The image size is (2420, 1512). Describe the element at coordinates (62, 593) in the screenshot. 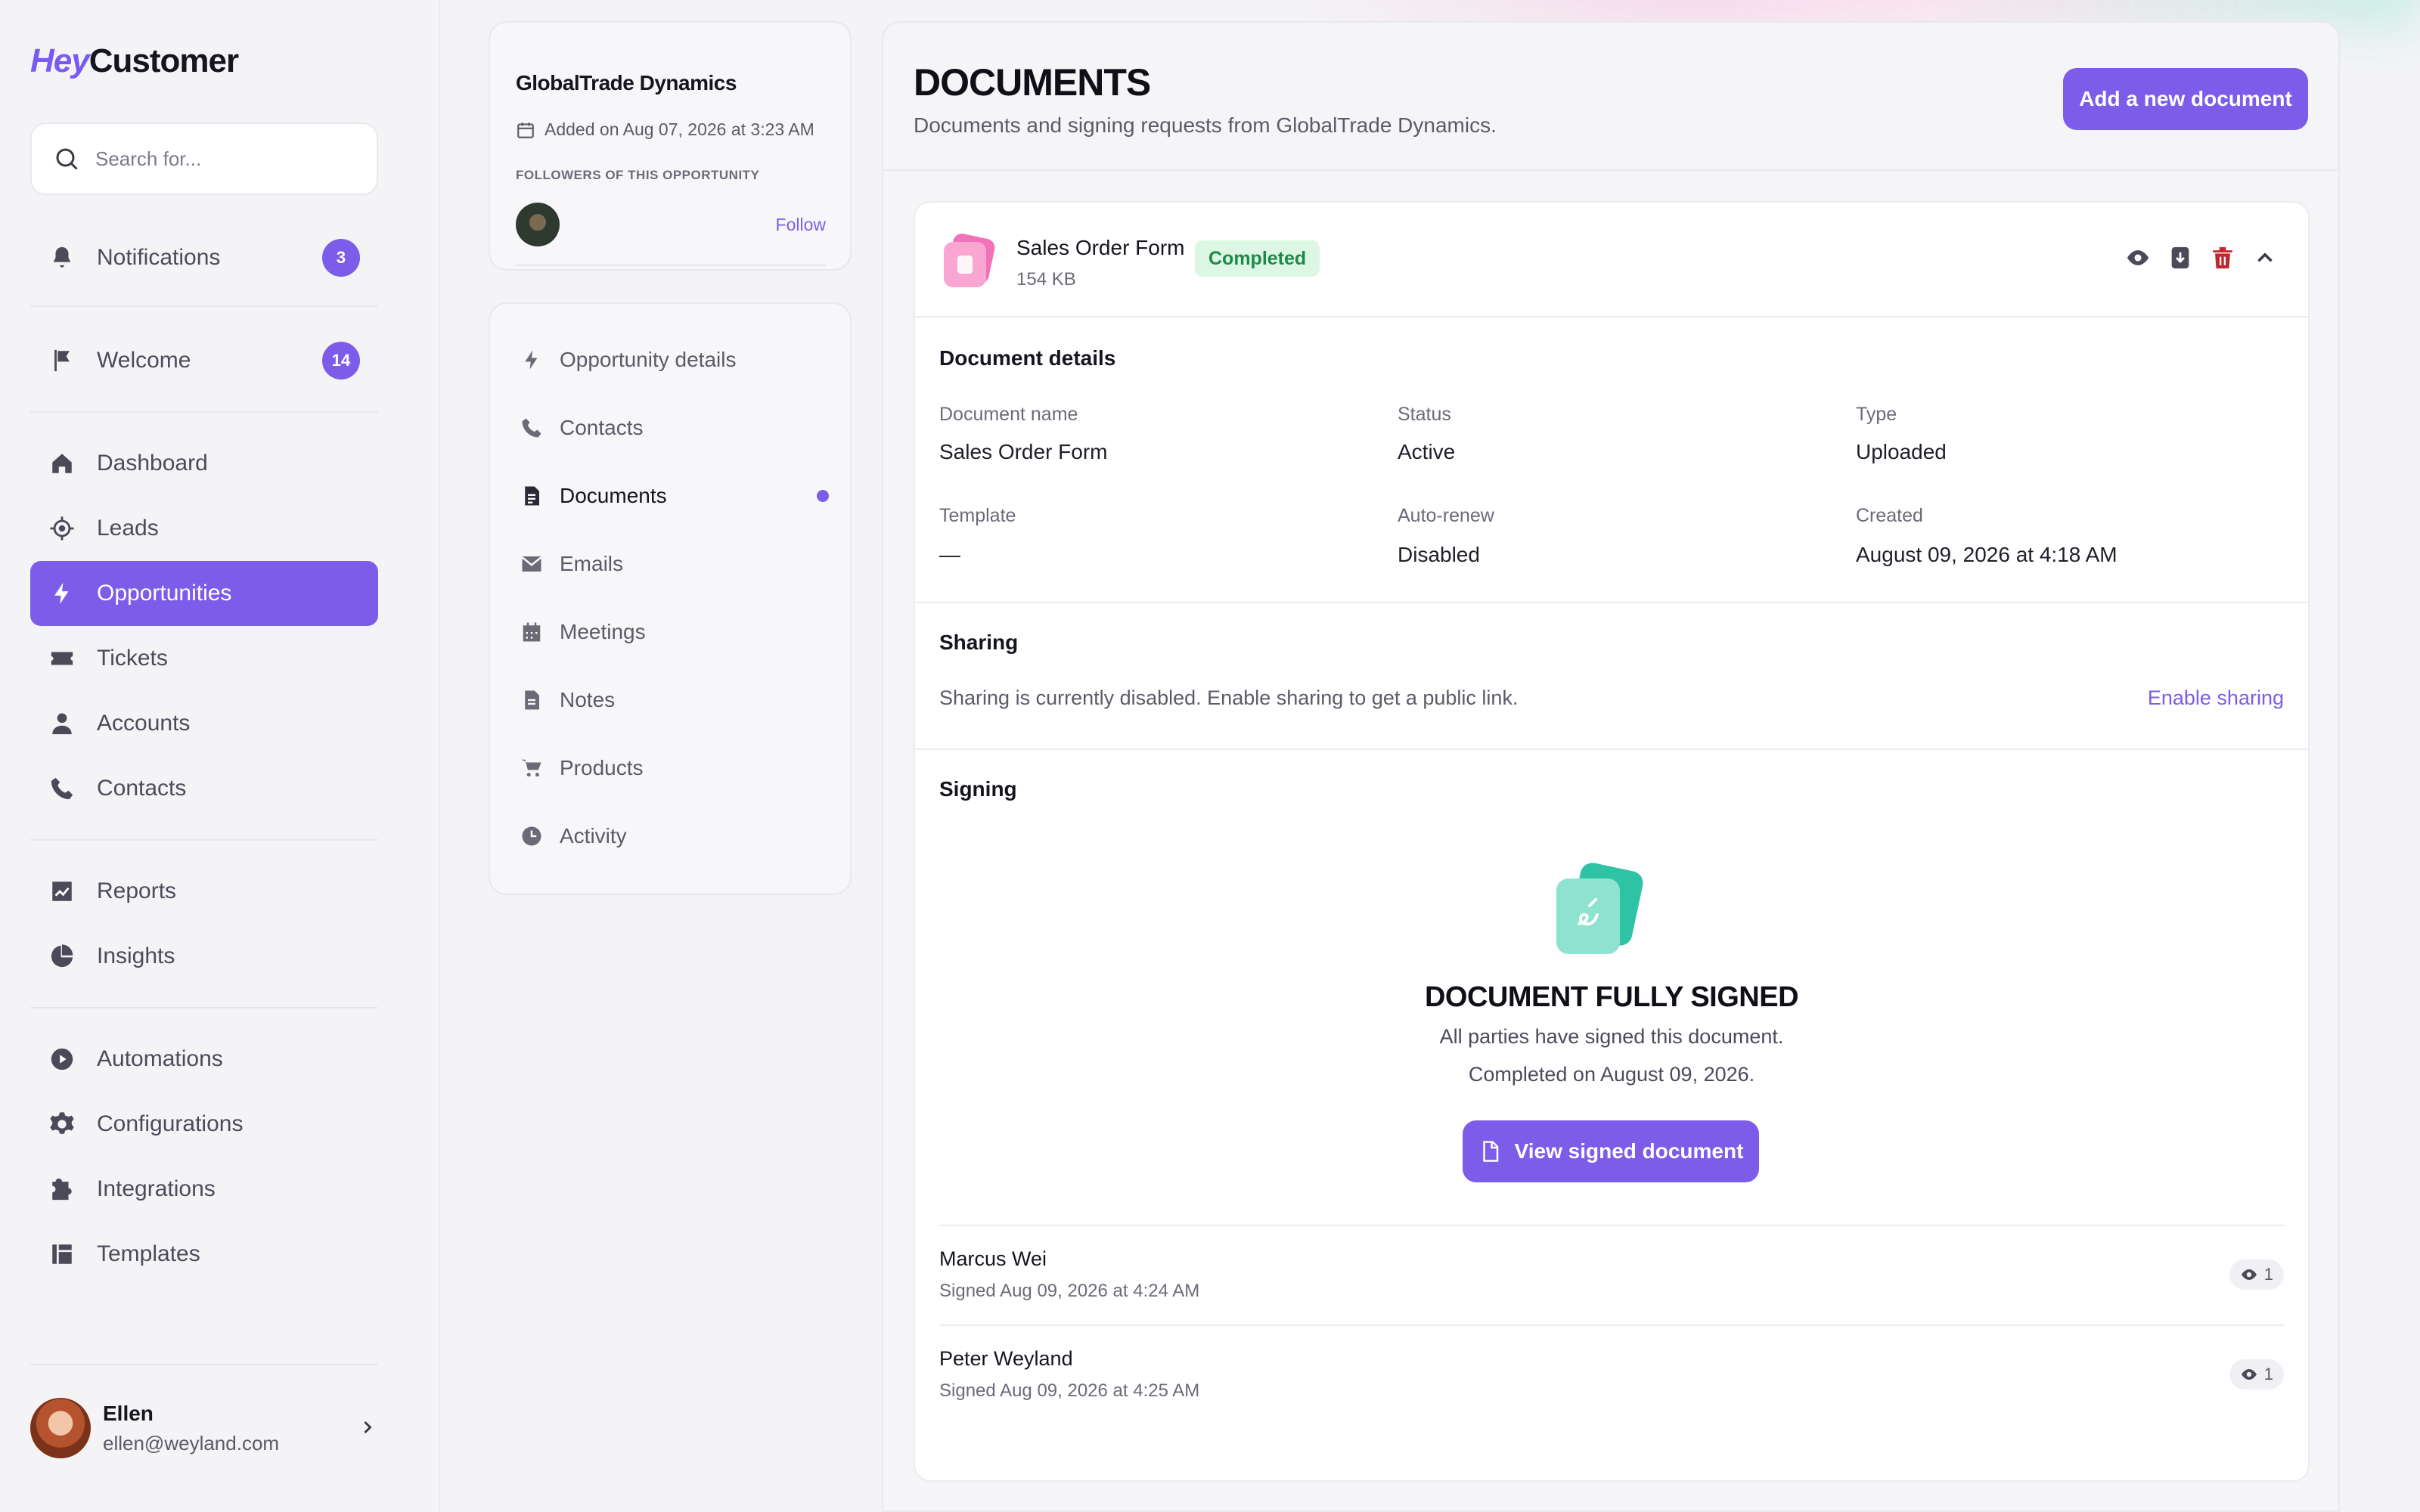

I see `bolt-icon` at that location.